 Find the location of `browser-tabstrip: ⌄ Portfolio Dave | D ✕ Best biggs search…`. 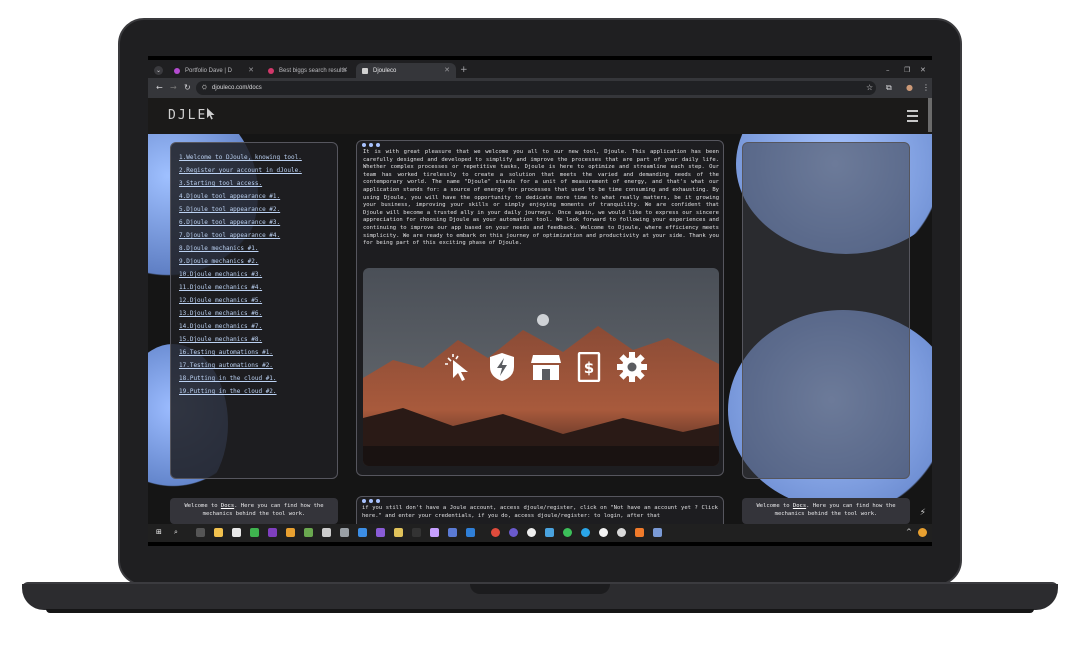

browser-tabstrip: ⌄ Portfolio Dave | D ✕ Best biggs search… is located at coordinates (540, 69).